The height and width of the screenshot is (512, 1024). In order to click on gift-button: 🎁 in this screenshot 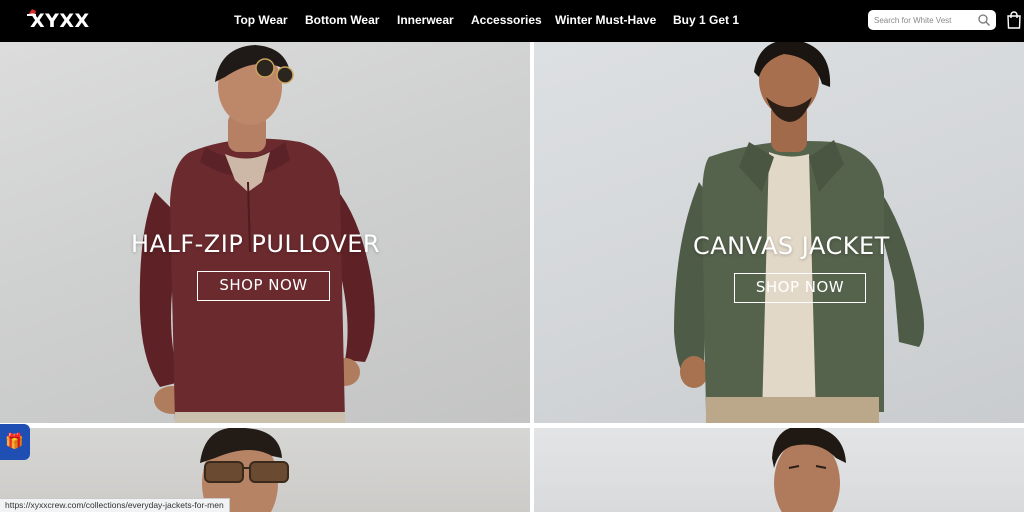, I will do `click(15, 442)`.